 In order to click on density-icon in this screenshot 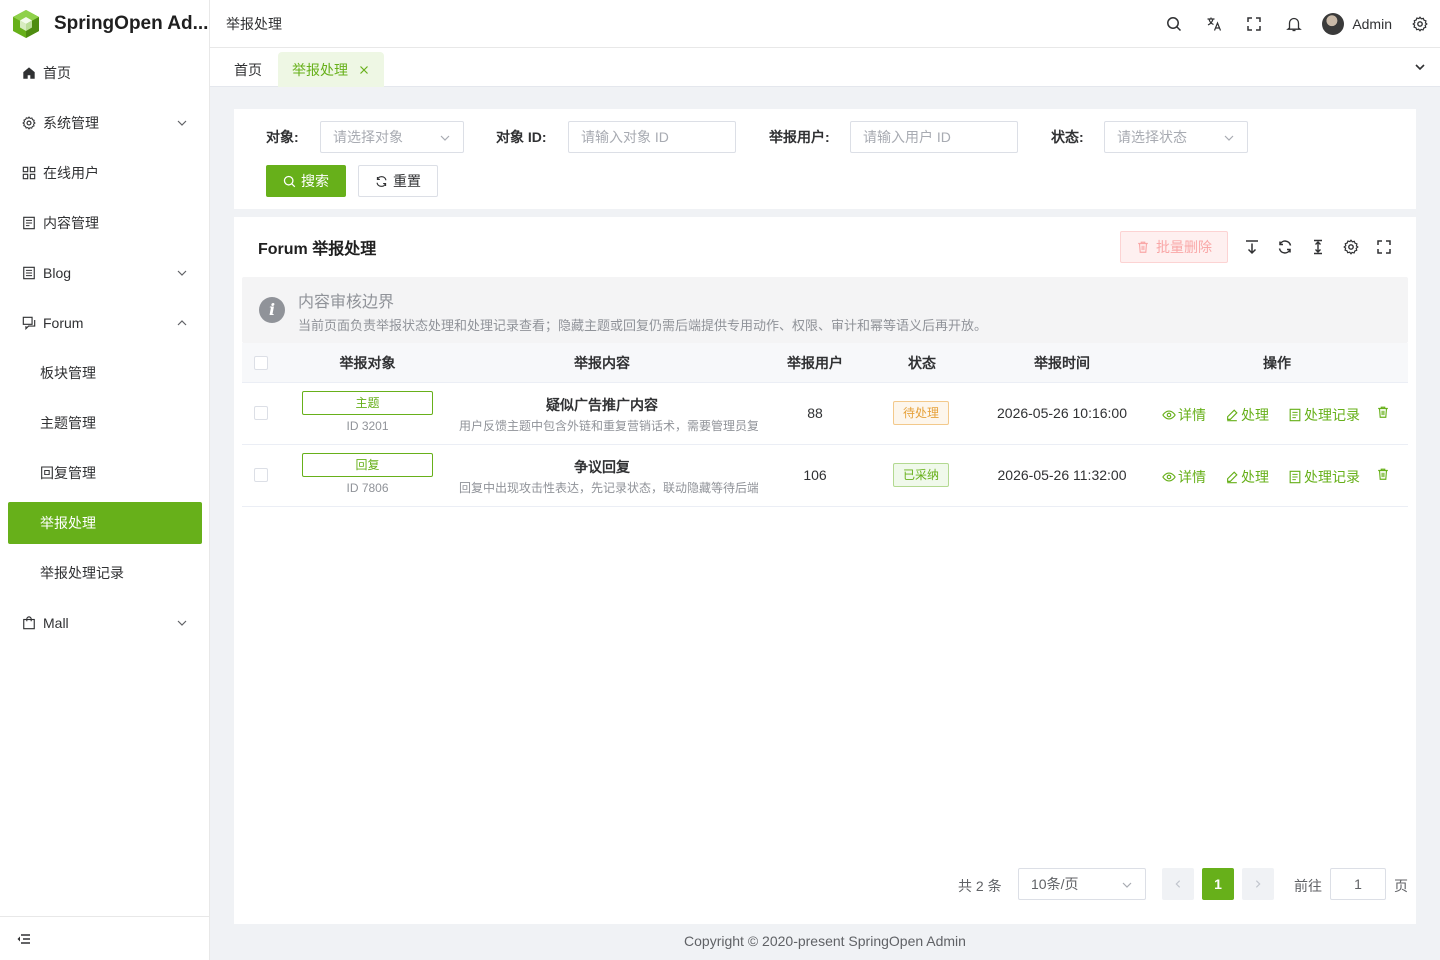, I will do `click(1318, 247)`.